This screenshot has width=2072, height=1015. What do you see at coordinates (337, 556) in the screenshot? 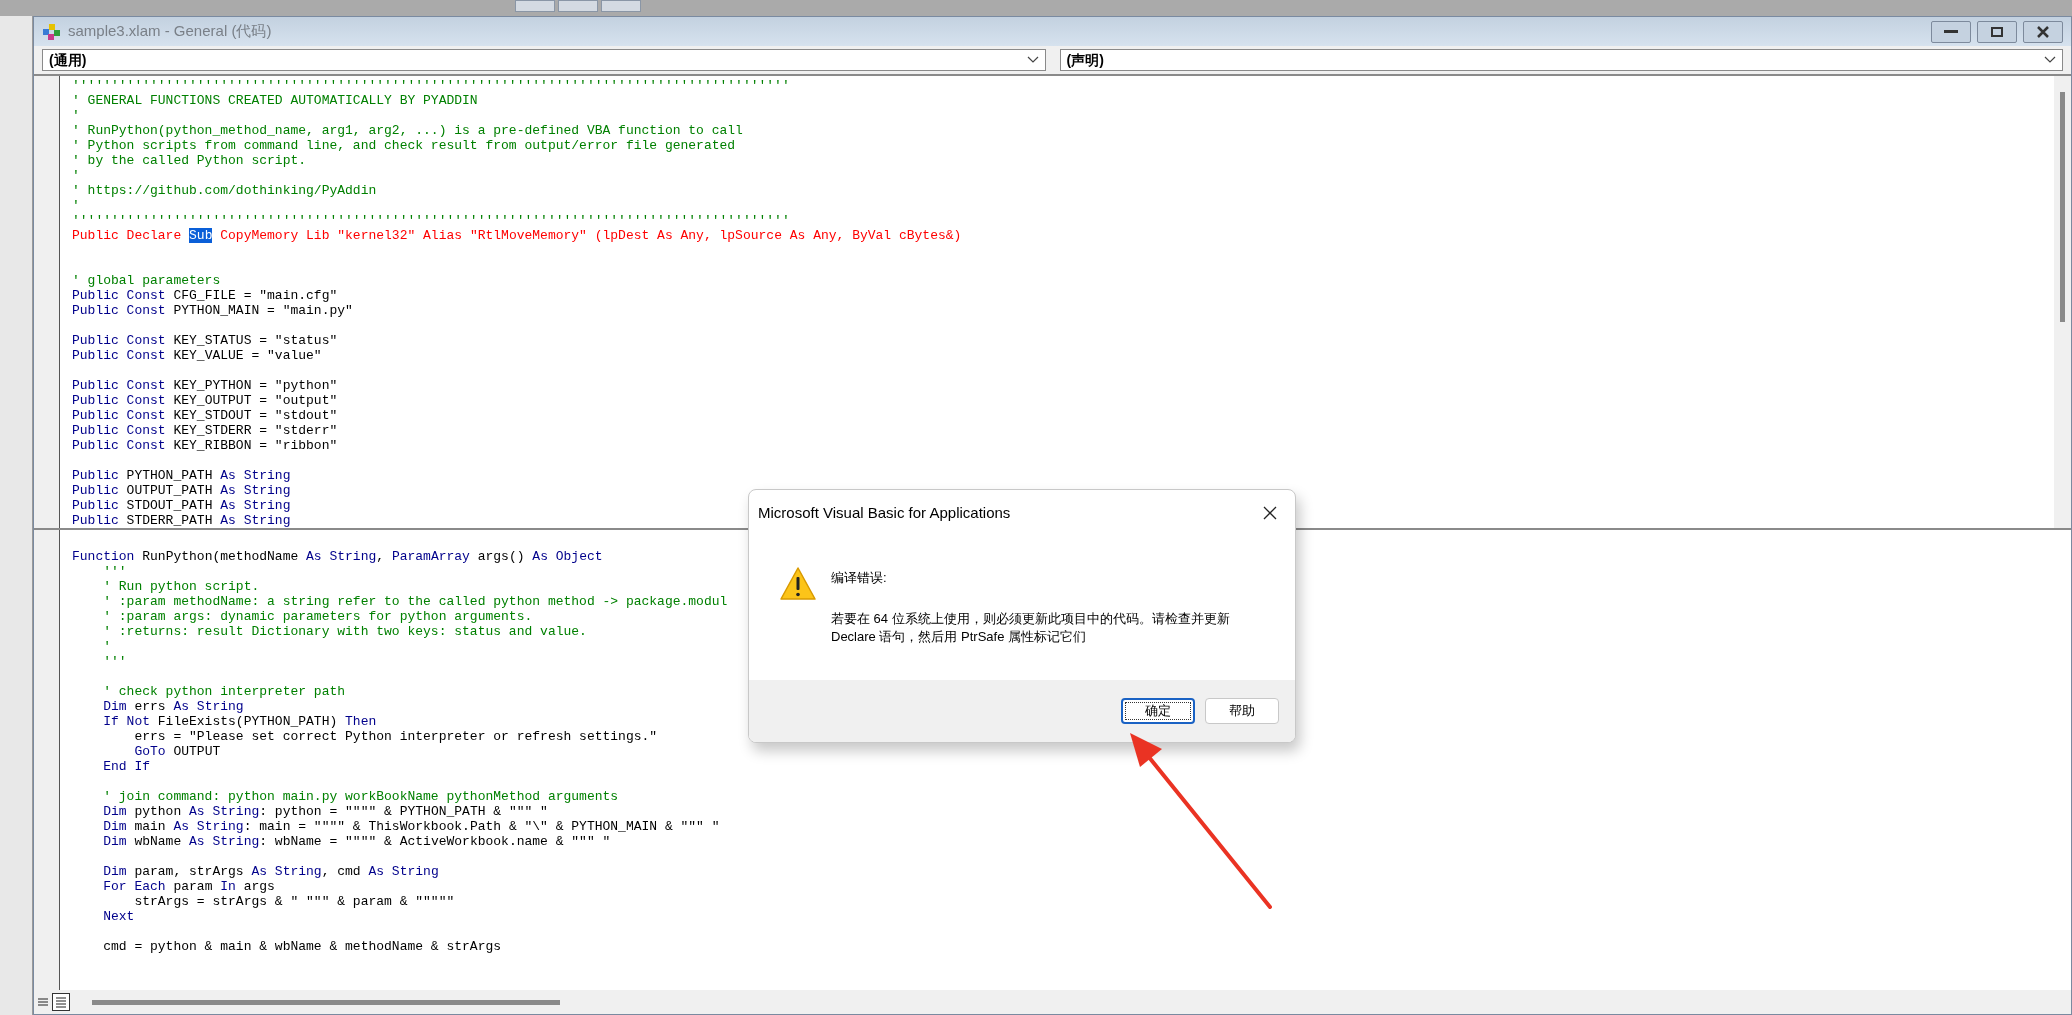
I see `code-line: Function RunPython(methodName As String, ParamArray args() As Object` at bounding box center [337, 556].